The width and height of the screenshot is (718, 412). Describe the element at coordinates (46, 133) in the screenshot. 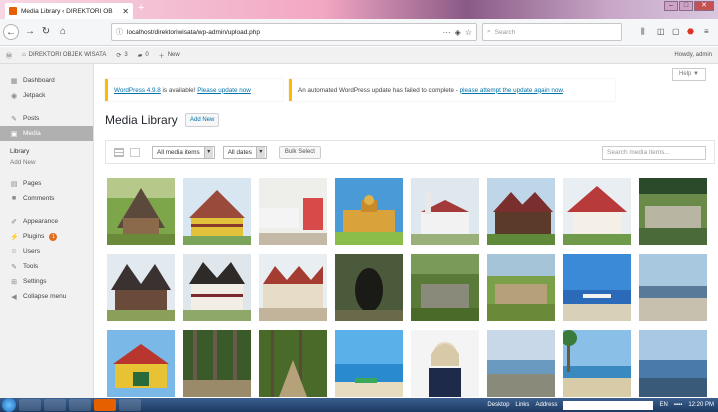

I see `sidebar-item-media: ▣ Media` at that location.